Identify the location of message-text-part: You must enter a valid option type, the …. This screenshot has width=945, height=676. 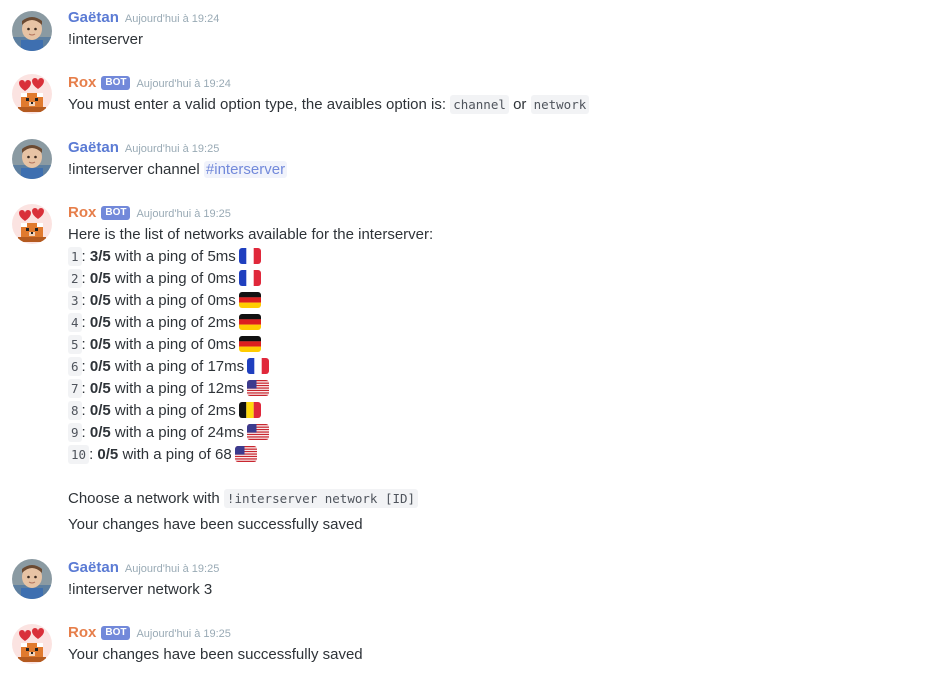
(257, 104).